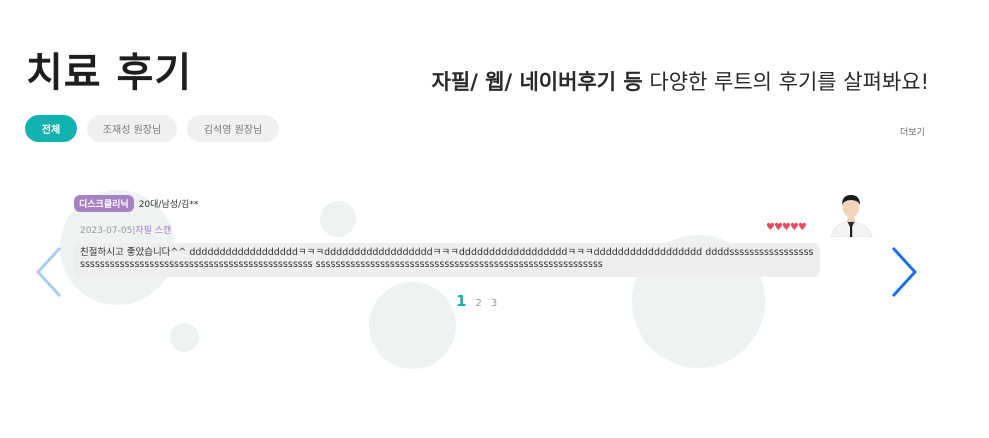 The height and width of the screenshot is (438, 989). Describe the element at coordinates (785, 82) in the screenshot. I see `subtitle-text: 다양한 루트의 후기를 살펴봐요!` at that location.